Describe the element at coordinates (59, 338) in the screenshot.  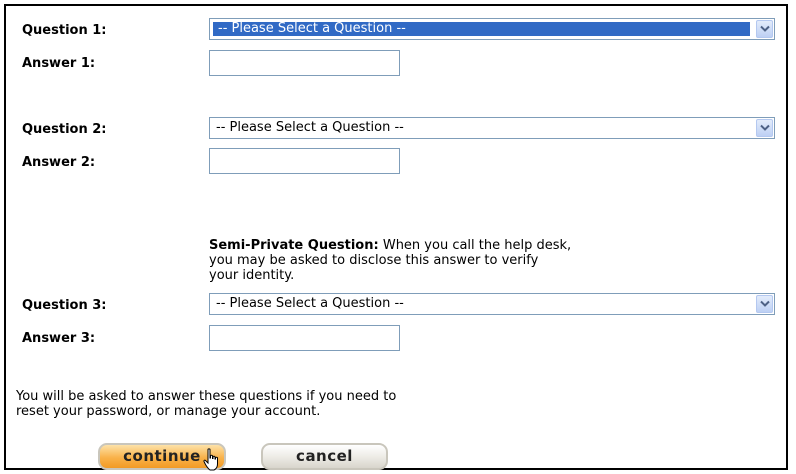
I see `answer-3-label: Answer 3:` at that location.